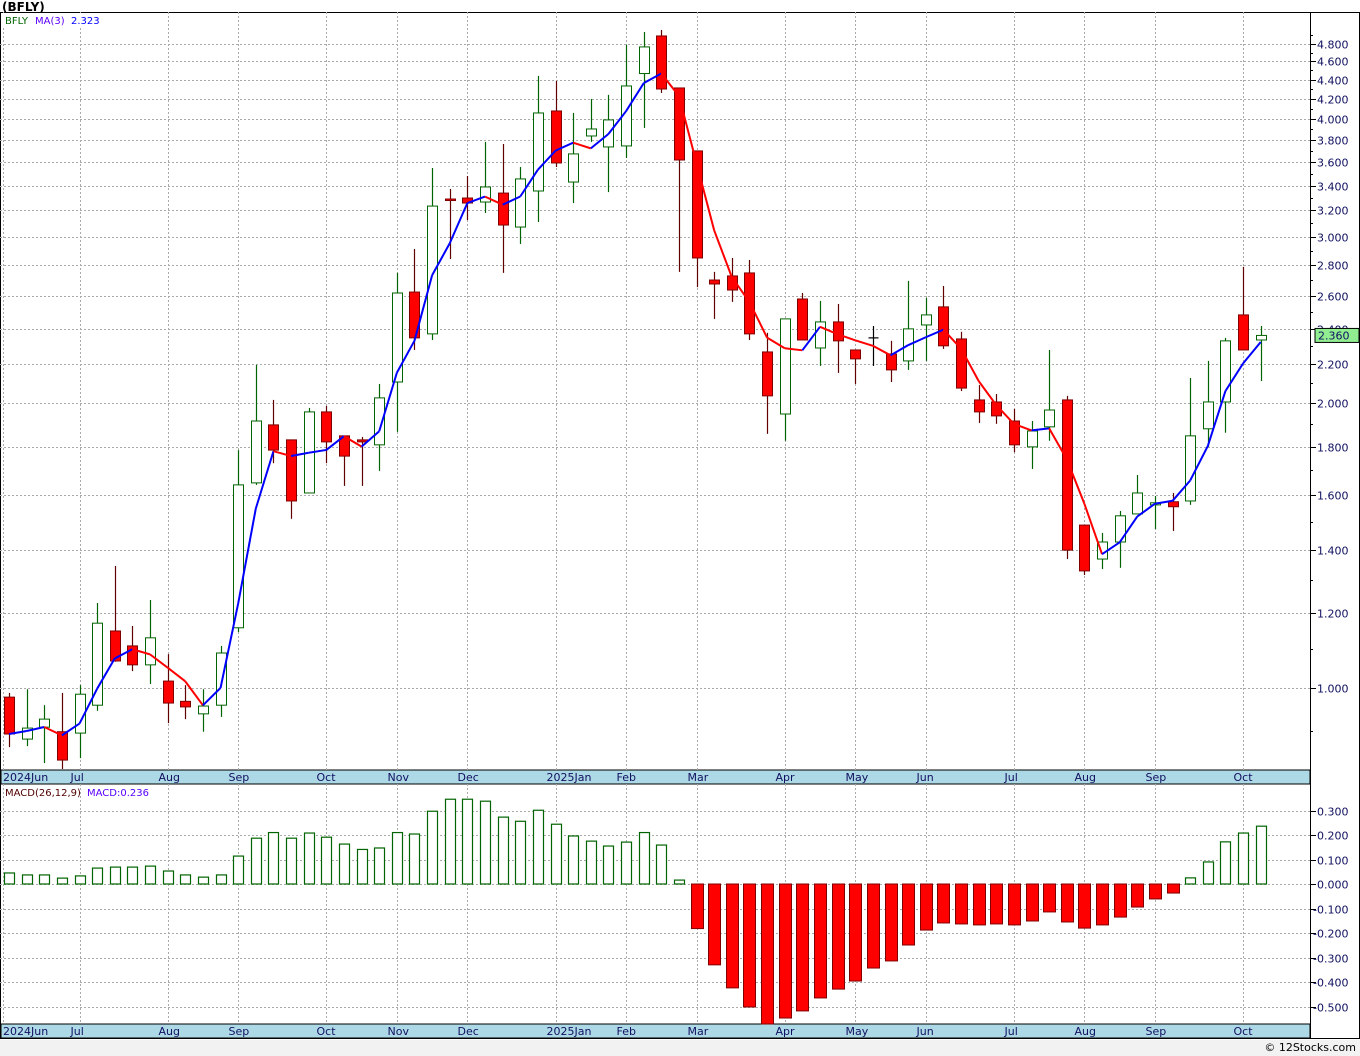  I want to click on macd-legend-label: MACD(26,12,9), so click(43, 793).